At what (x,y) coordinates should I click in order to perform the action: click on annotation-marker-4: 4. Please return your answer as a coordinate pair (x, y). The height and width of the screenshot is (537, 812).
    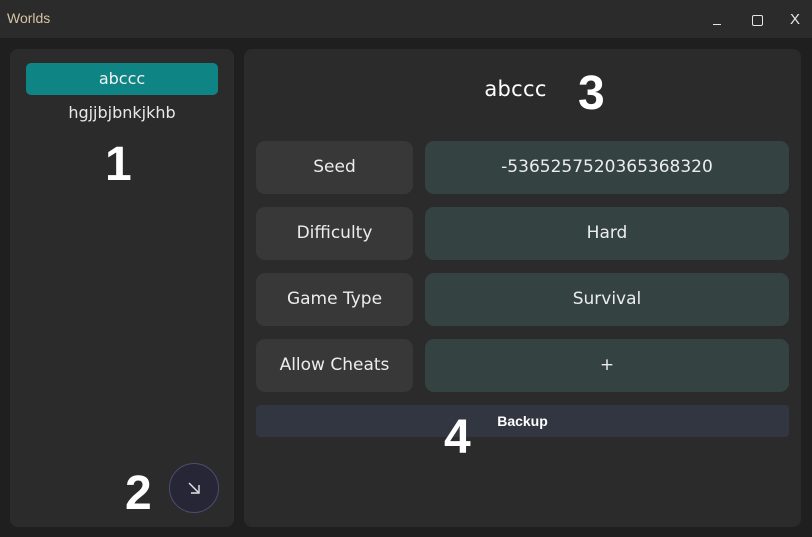
    Looking at the image, I should click on (457, 437).